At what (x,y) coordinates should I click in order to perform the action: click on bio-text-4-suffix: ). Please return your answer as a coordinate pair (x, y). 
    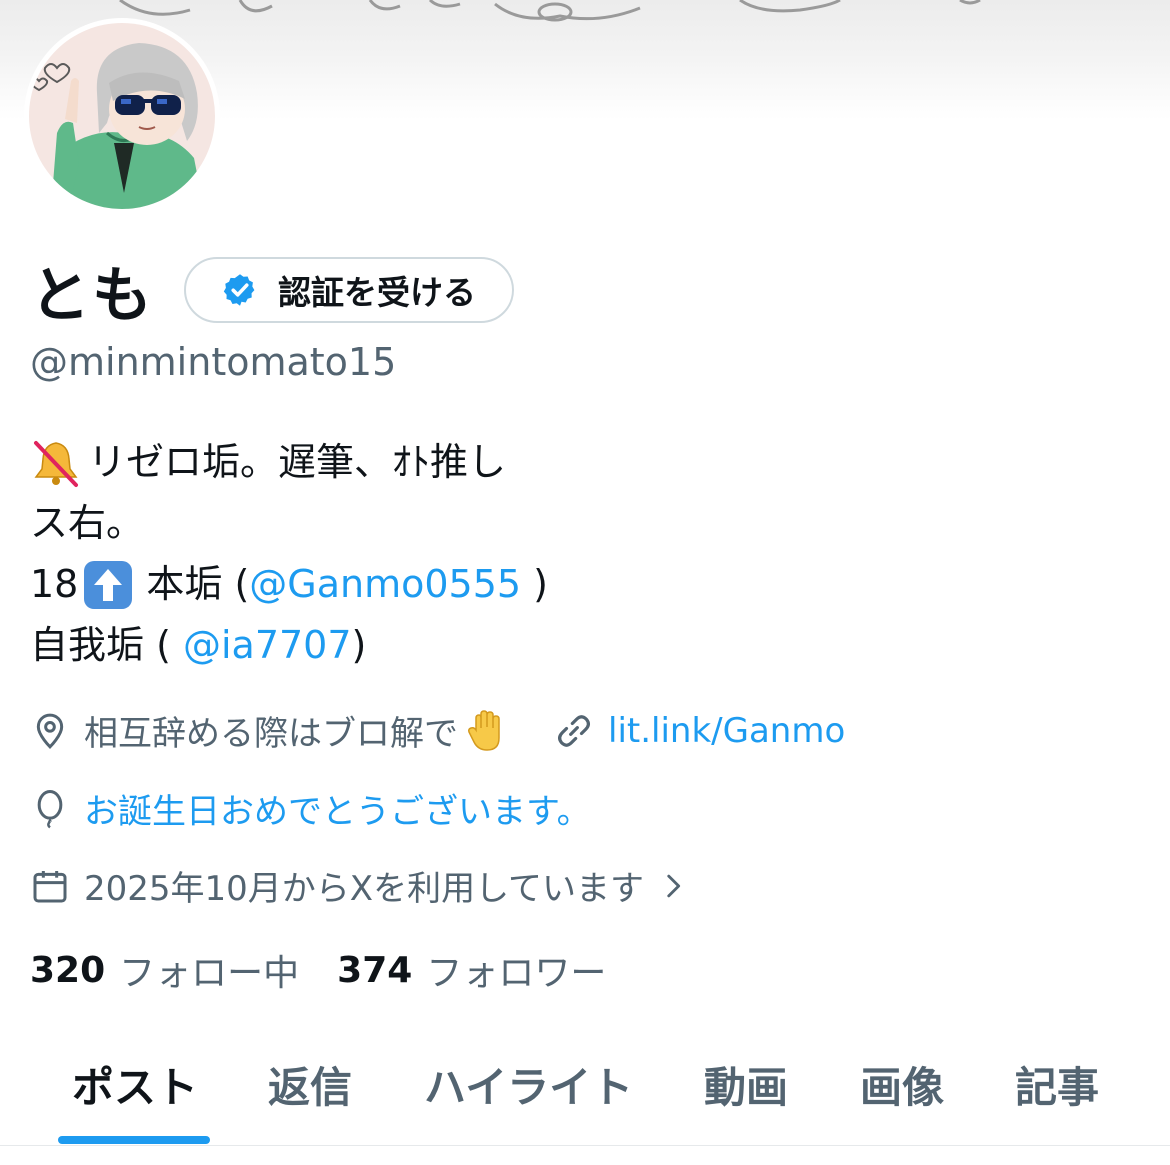
    Looking at the image, I should click on (359, 645).